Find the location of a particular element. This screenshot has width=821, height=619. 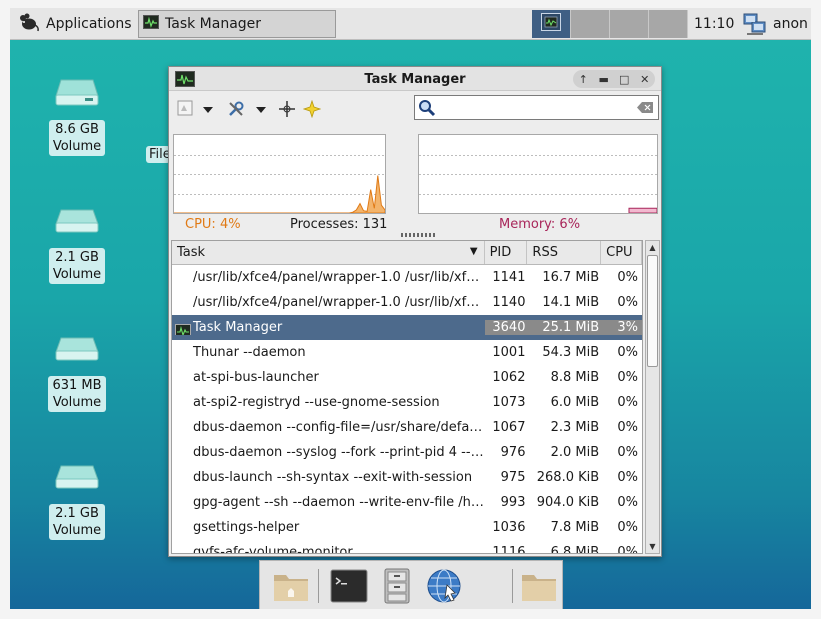

window-titlebar: Task Manager ↑ ▬ □ ✕ is located at coordinates (415, 79).